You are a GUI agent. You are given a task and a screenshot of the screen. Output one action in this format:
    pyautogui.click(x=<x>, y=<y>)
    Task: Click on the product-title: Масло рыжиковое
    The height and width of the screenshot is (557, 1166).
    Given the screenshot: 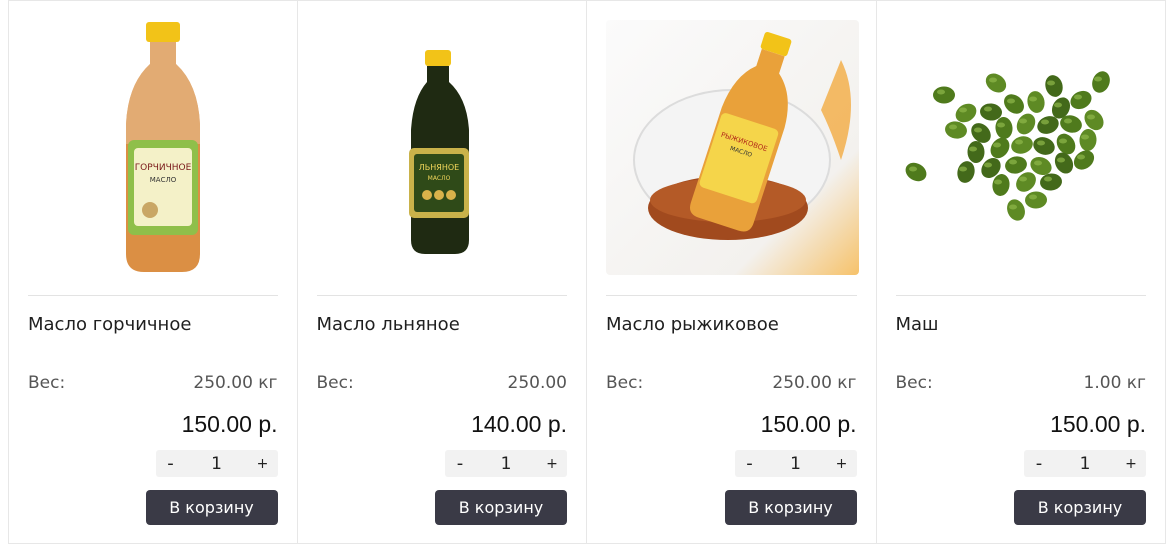 What is the action you would take?
    pyautogui.click(x=692, y=324)
    